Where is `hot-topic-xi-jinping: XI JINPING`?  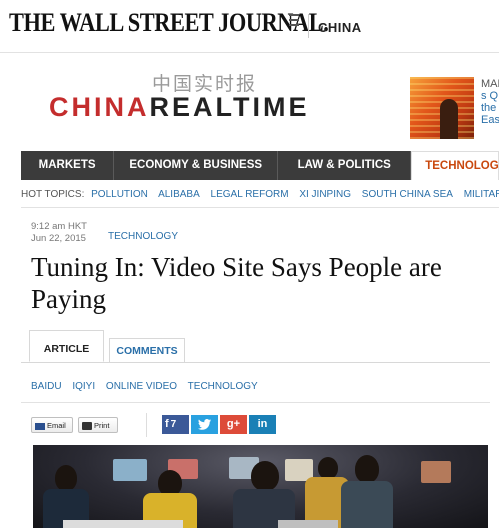 hot-topic-xi-jinping: XI JINPING is located at coordinates (325, 194).